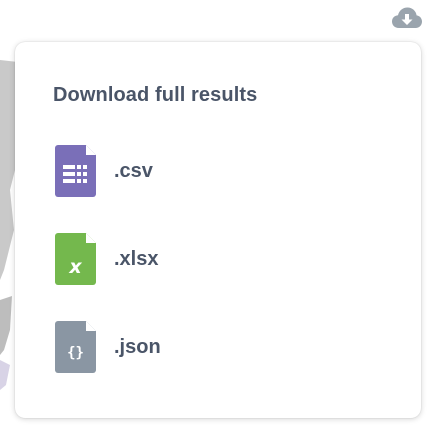 The image size is (448, 440). I want to click on json-option-label: .json, so click(137, 346).